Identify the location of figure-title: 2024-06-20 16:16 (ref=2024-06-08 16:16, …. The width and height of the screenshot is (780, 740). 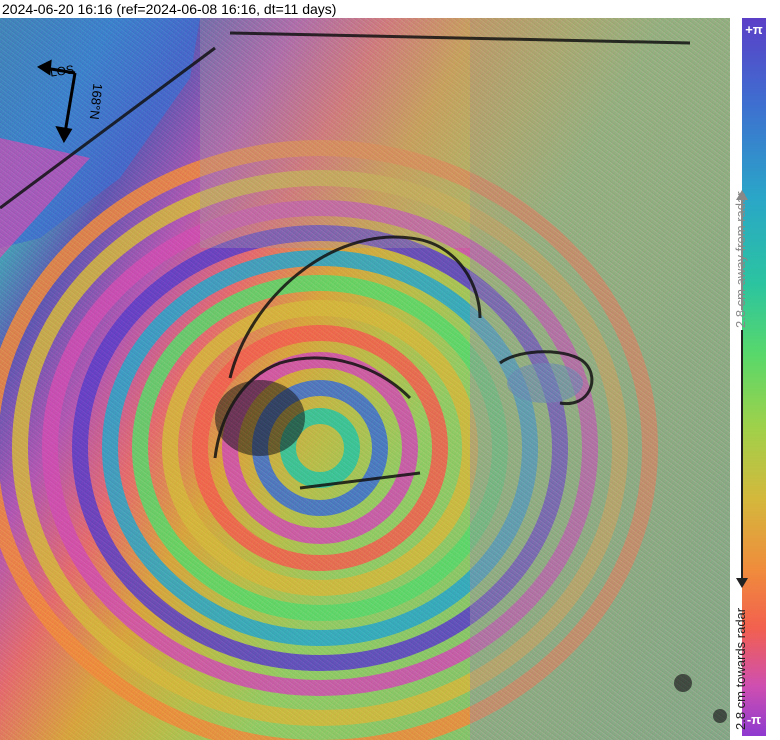
(169, 9).